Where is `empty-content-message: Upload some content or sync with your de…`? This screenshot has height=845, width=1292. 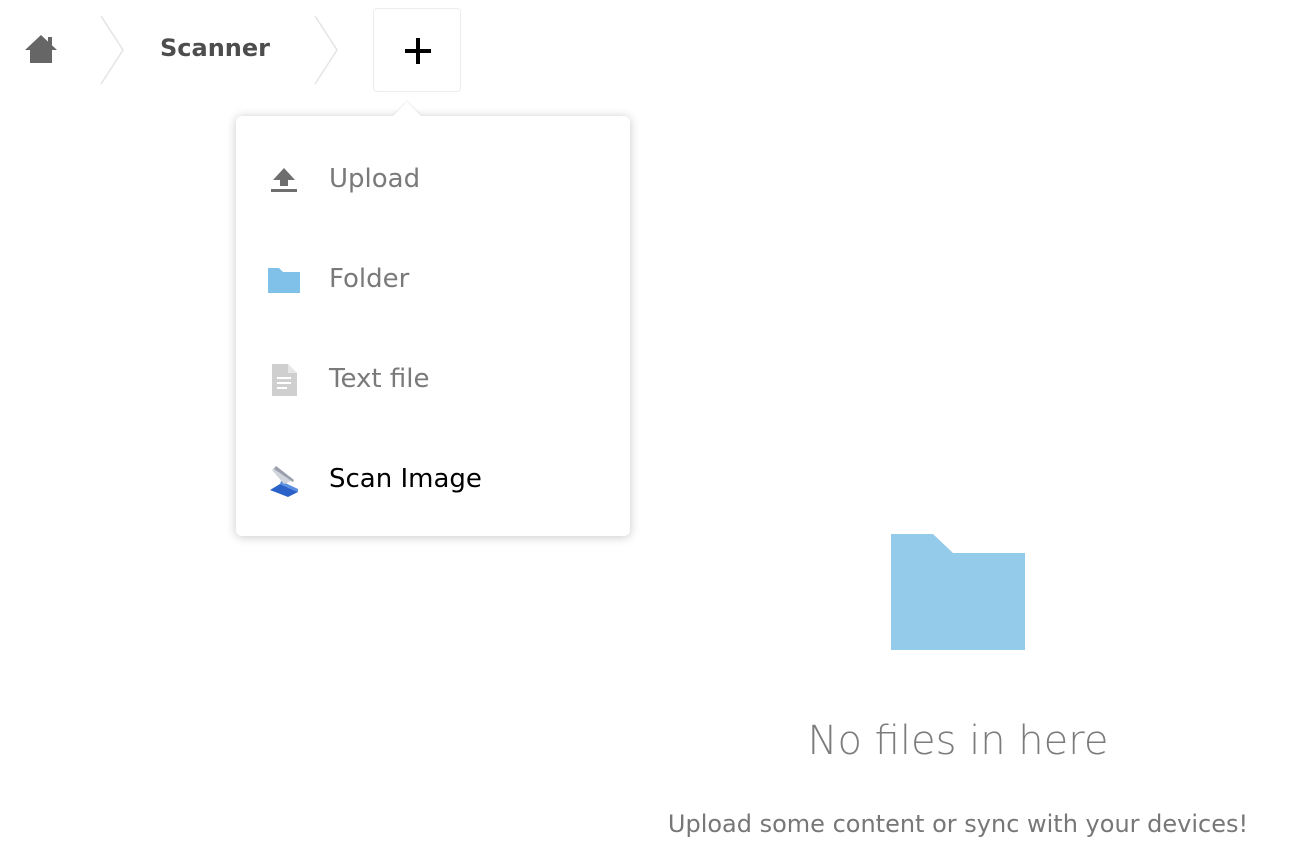 empty-content-message: Upload some content or sync with your de… is located at coordinates (958, 824).